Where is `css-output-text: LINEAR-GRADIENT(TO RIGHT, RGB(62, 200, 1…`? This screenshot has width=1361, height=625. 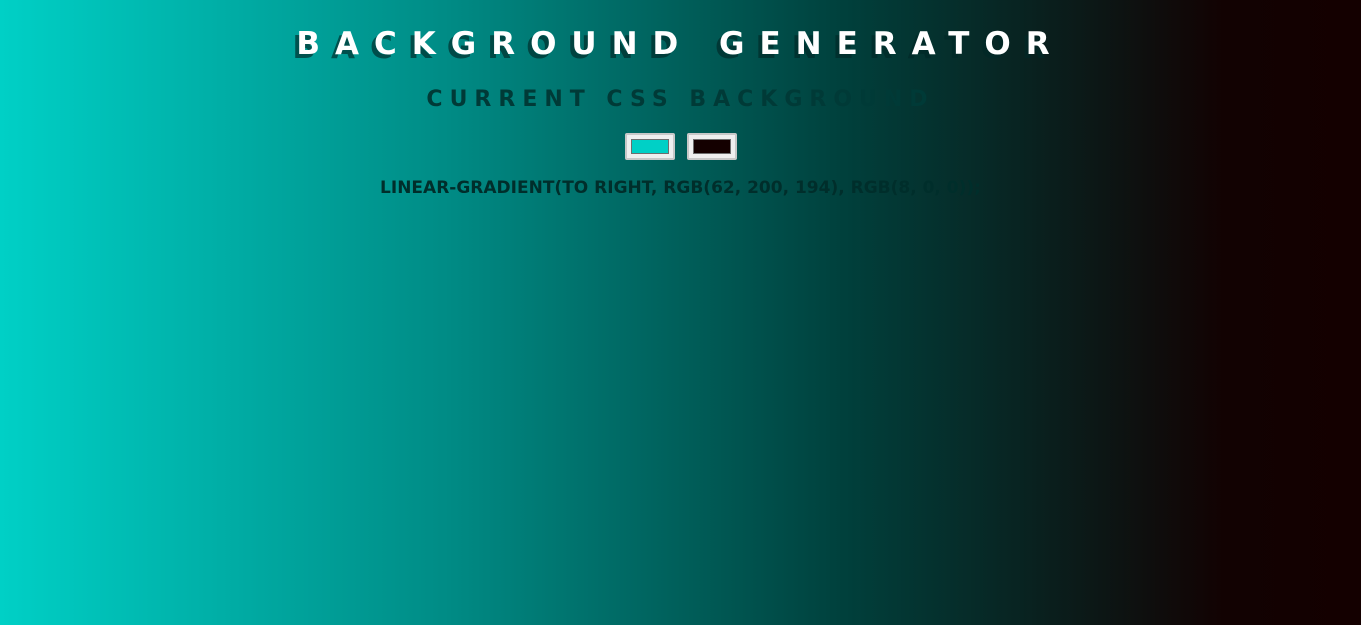
css-output-text: LINEAR-GRADIENT(TO RIGHT, RGB(62, 200, 1… is located at coordinates (680, 188).